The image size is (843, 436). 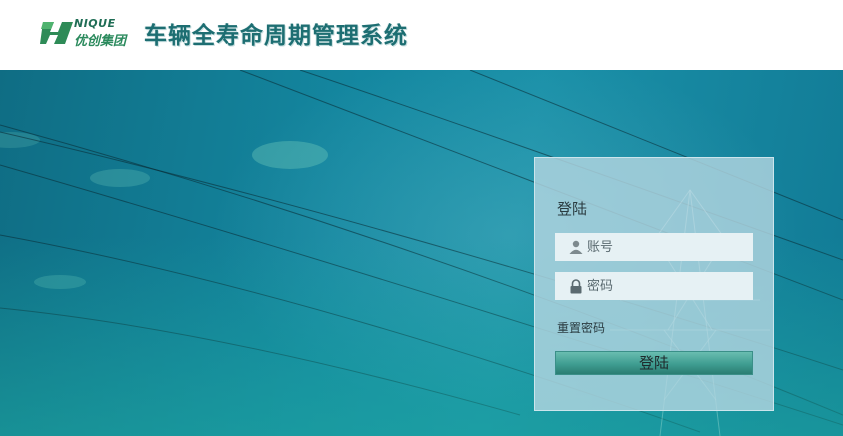 I want to click on logo-chinese-name: 优创集团, so click(x=100, y=41).